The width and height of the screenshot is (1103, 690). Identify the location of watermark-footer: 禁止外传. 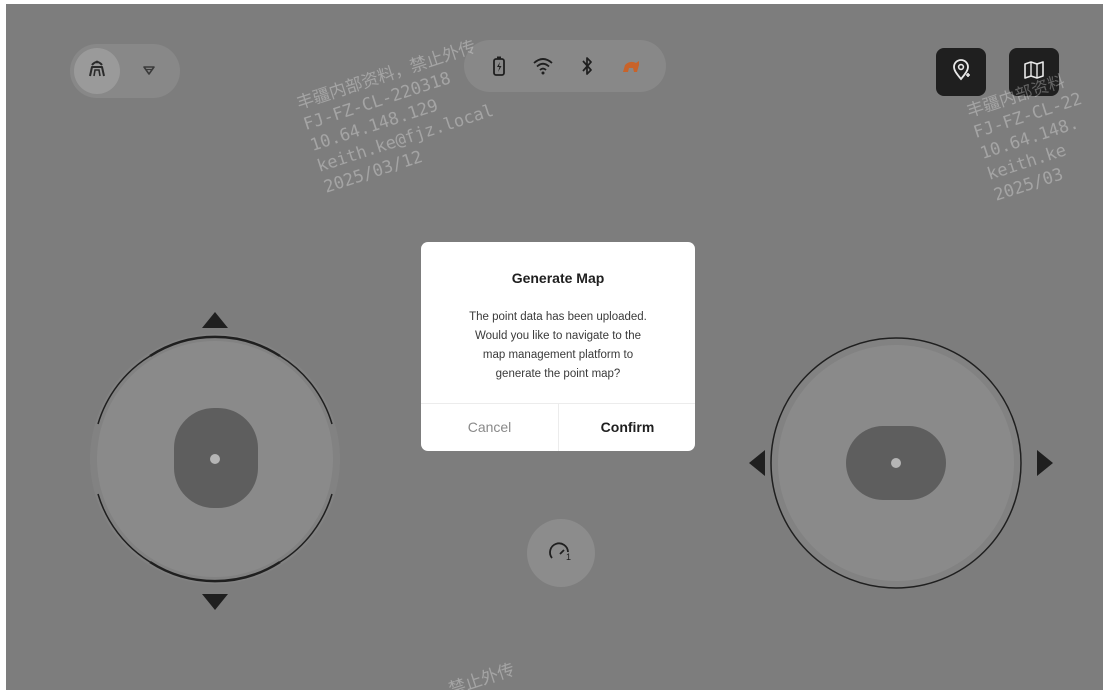
(481, 674).